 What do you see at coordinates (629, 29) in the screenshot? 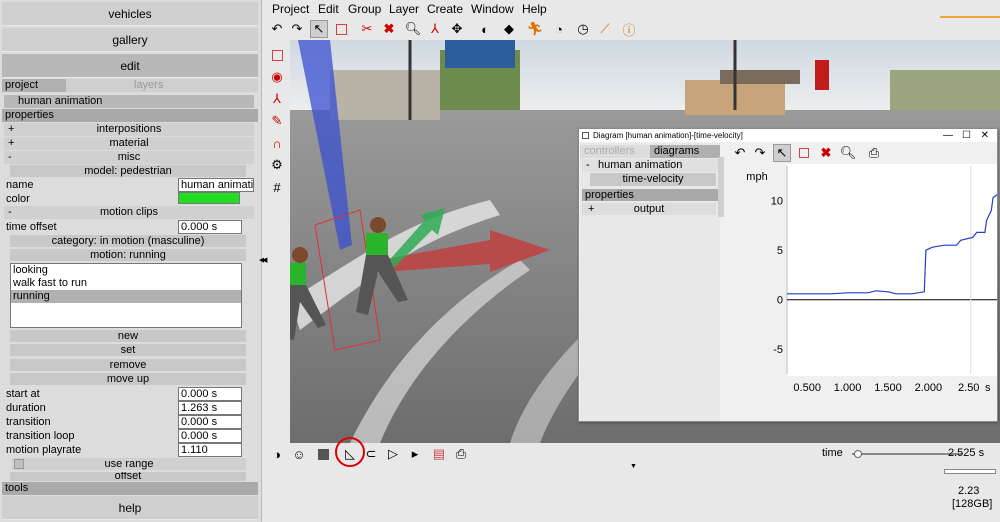
I see `help-circle-icon: ⓘ` at bounding box center [629, 29].